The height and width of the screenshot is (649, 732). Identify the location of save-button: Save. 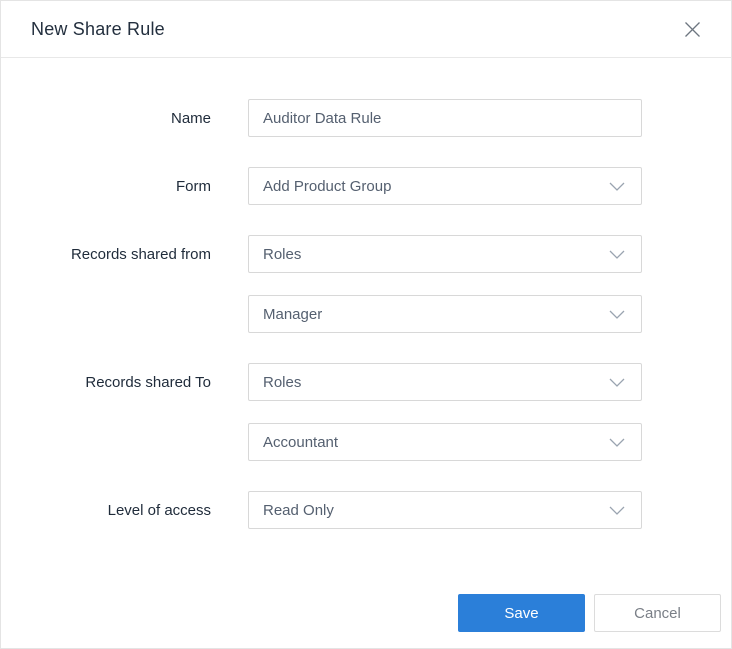
(521, 613).